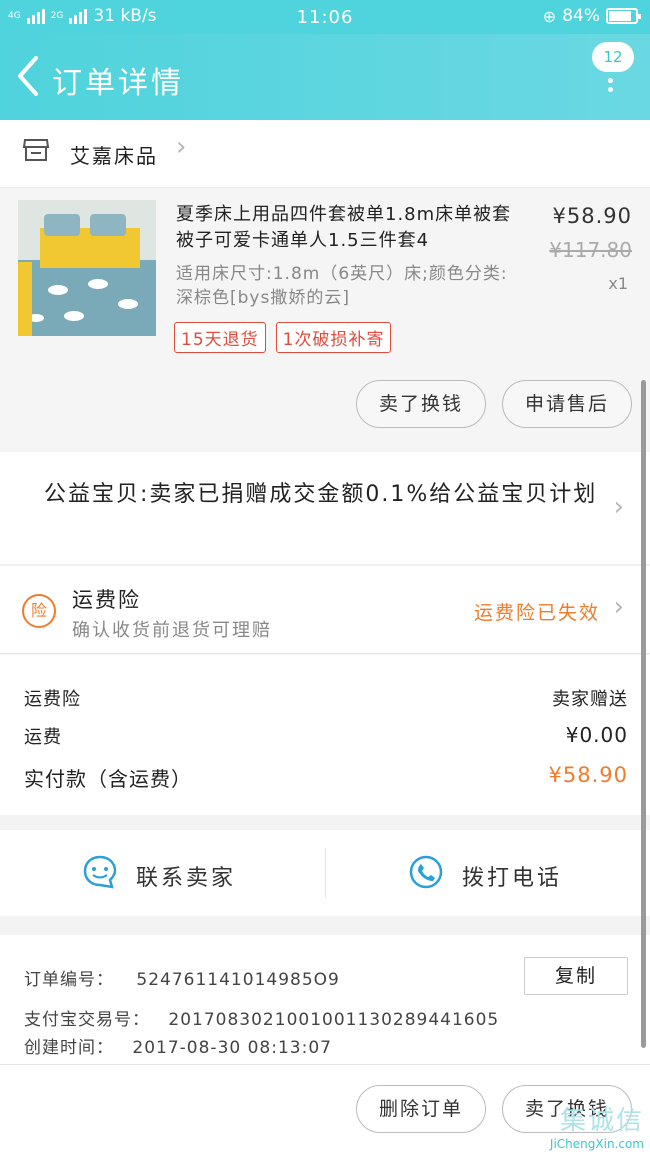 The height and width of the screenshot is (1155, 650). What do you see at coordinates (596, 735) in the screenshot?
I see `shipping-value: ¥0.00` at bounding box center [596, 735].